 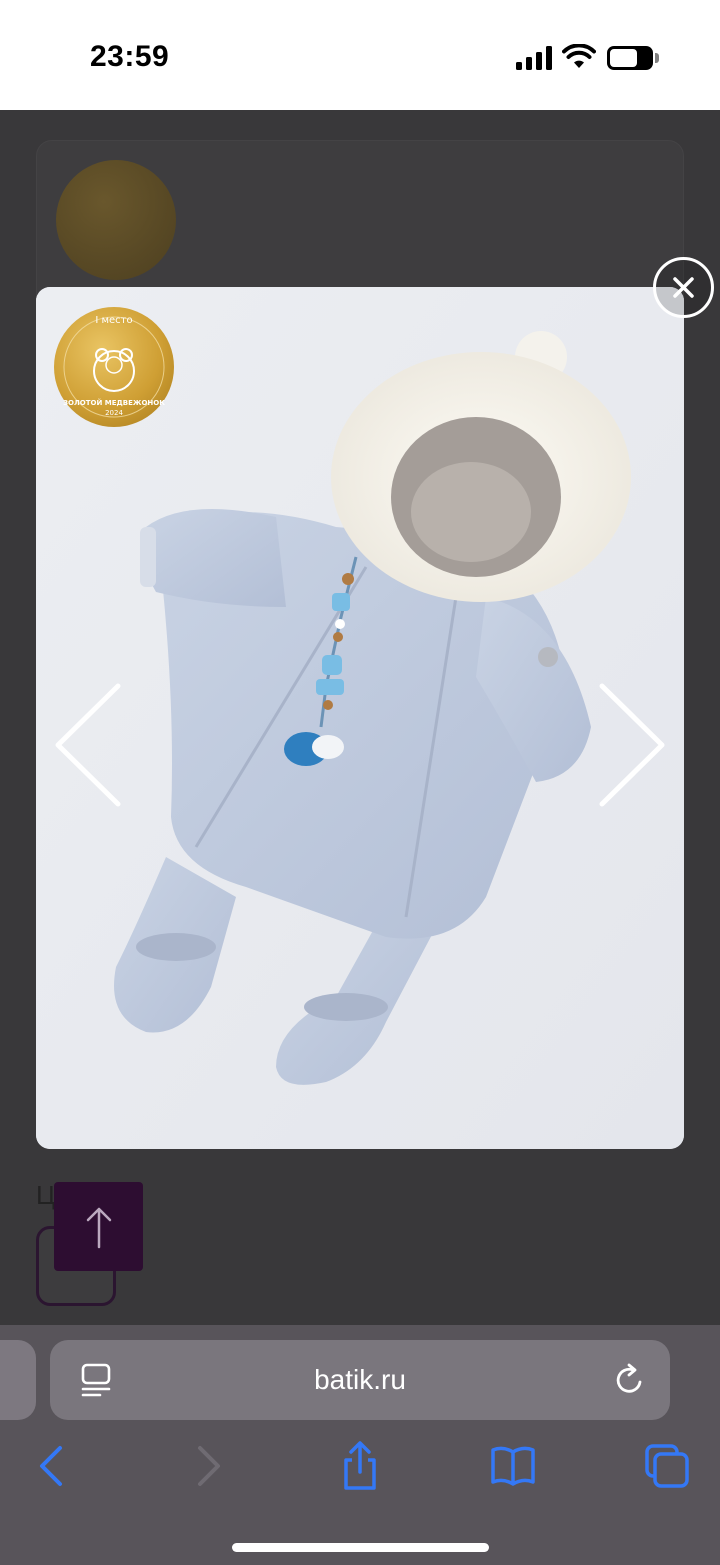 What do you see at coordinates (360, 55) in the screenshot?
I see `status-bar: 23:59 27` at bounding box center [360, 55].